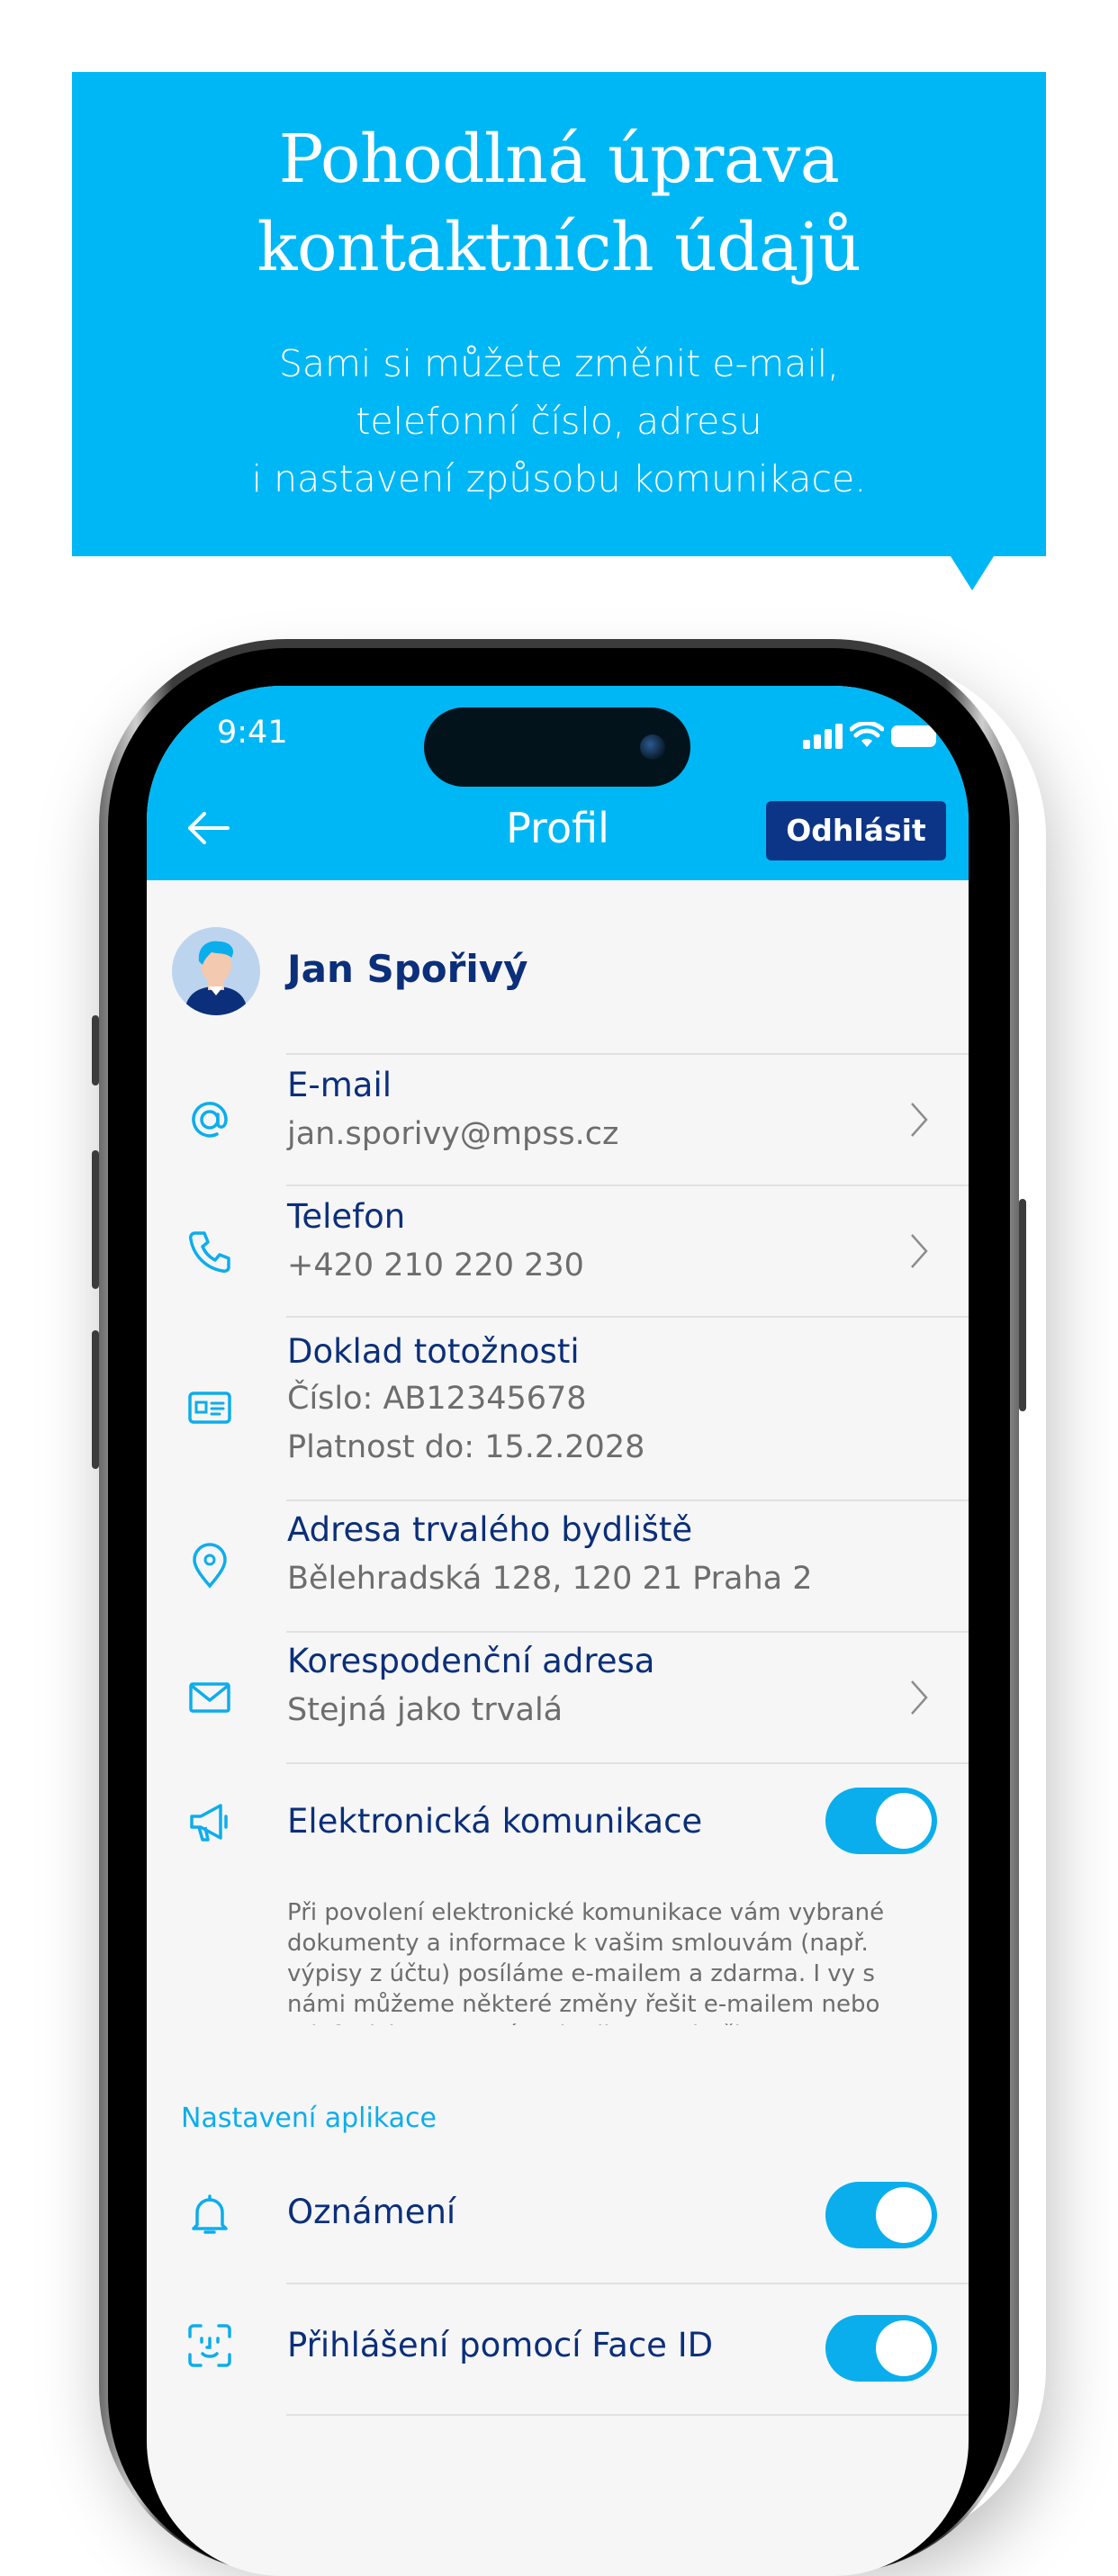  I want to click on app-header: 9:41 Profil Odhlásit, so click(558, 783).